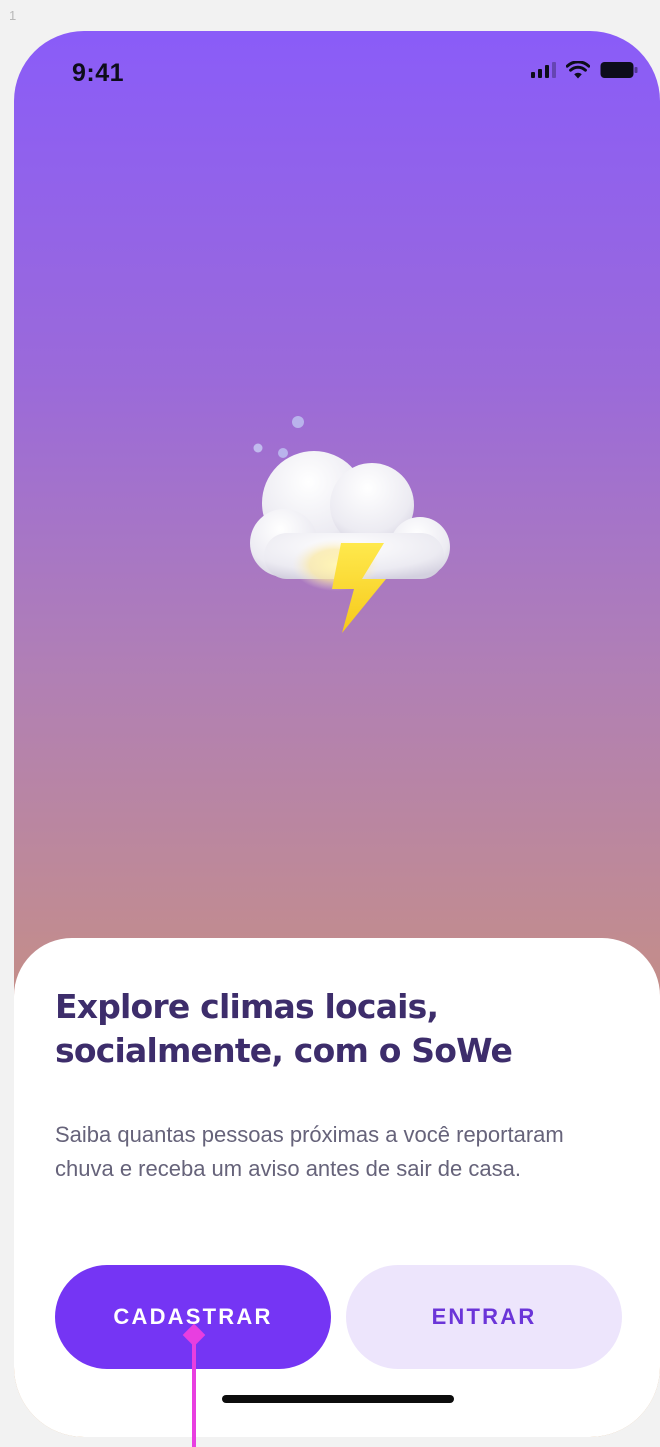  Describe the element at coordinates (619, 70) in the screenshot. I see `battery-icon` at that location.